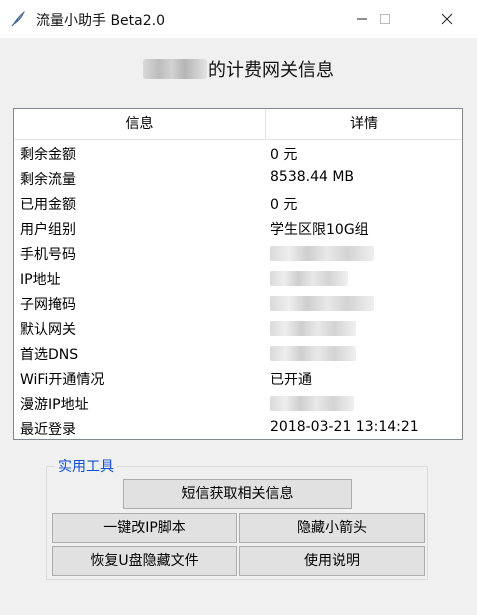 This screenshot has width=477, height=615. Describe the element at coordinates (364, 124) in the screenshot. I see `column-header-detail: 详情` at that location.